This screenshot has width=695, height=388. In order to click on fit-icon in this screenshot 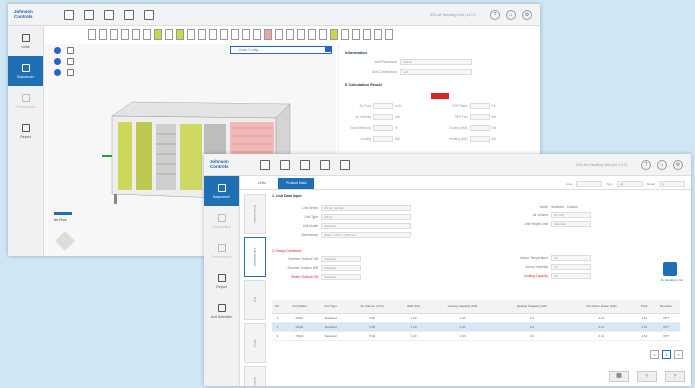, I will do `click(70, 72)`.